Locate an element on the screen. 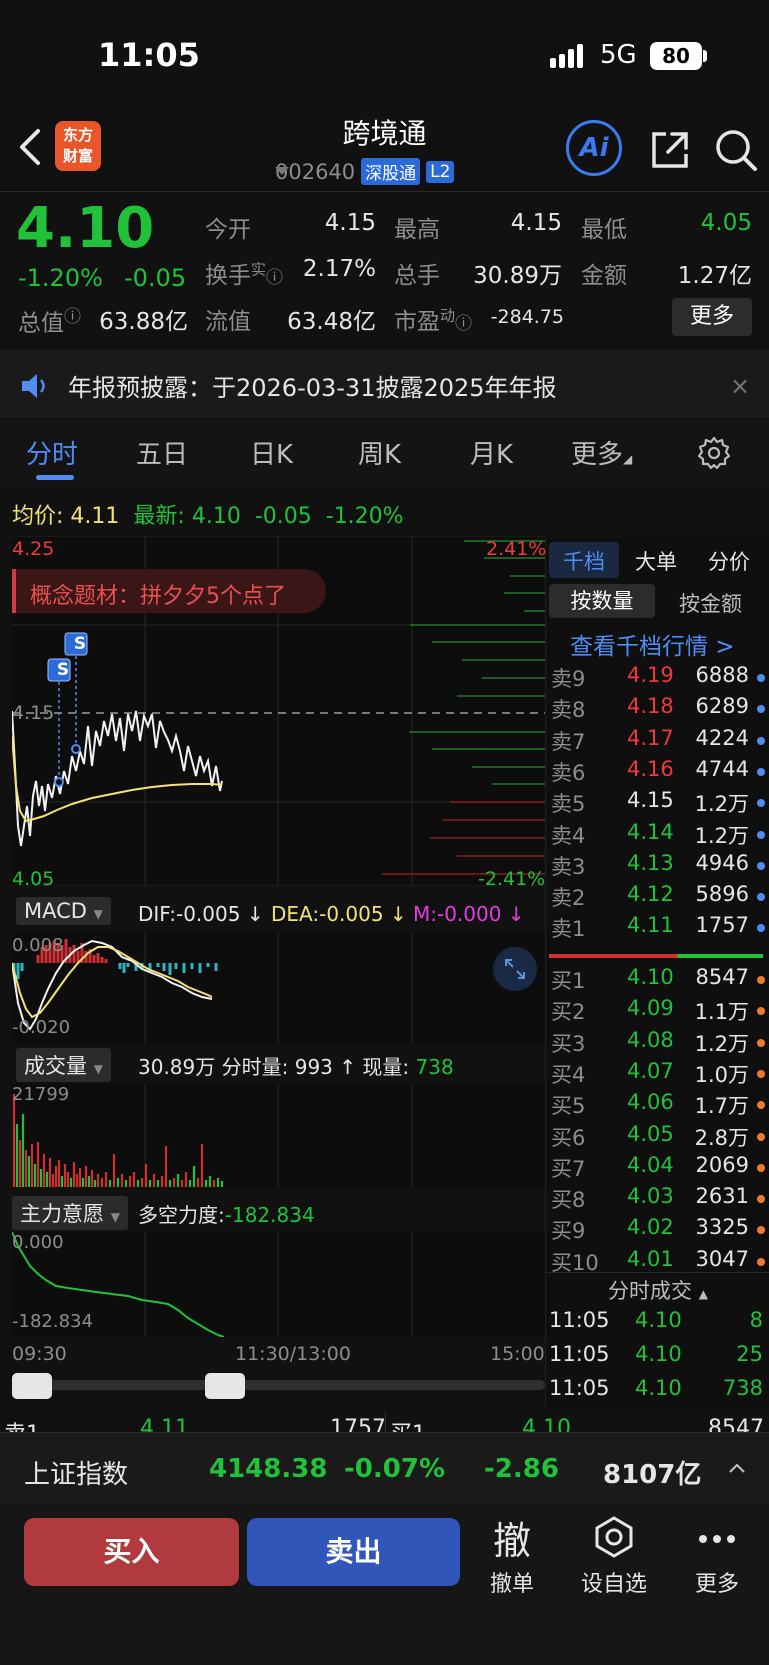  trades-title: 分时成交 ▲ is located at coordinates (658, 1290).